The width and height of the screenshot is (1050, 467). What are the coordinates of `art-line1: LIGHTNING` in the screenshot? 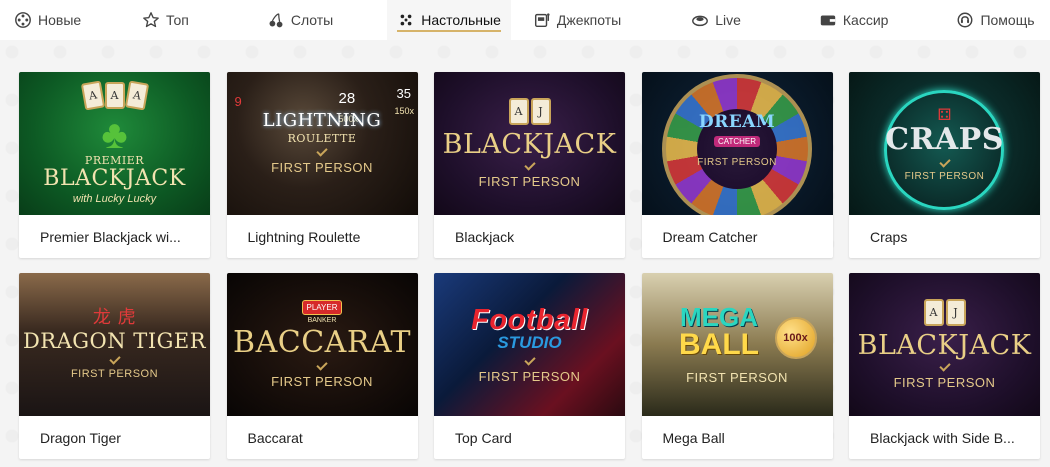 It's located at (322, 120).